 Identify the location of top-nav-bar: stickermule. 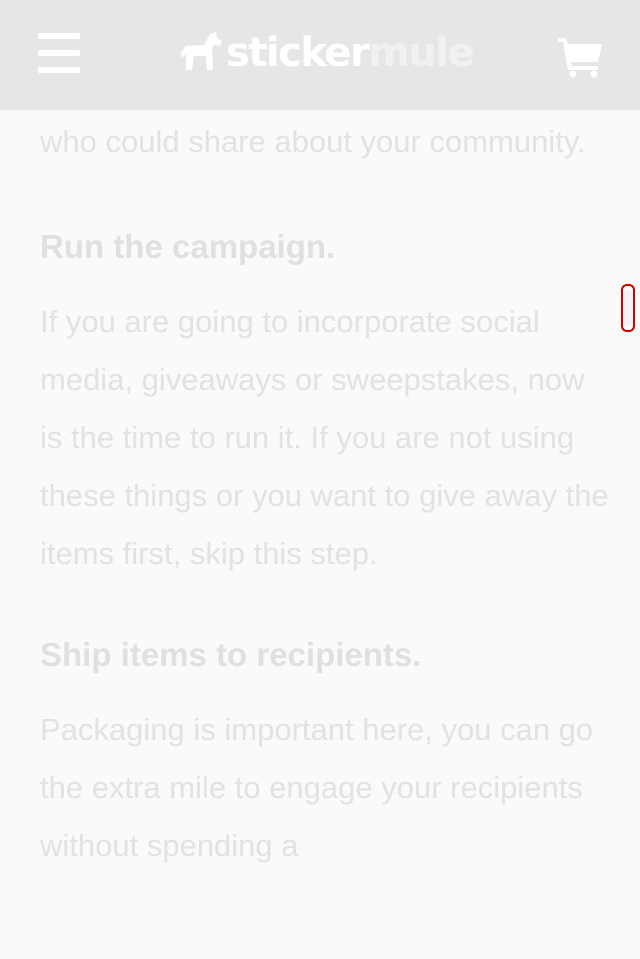
(320, 55).